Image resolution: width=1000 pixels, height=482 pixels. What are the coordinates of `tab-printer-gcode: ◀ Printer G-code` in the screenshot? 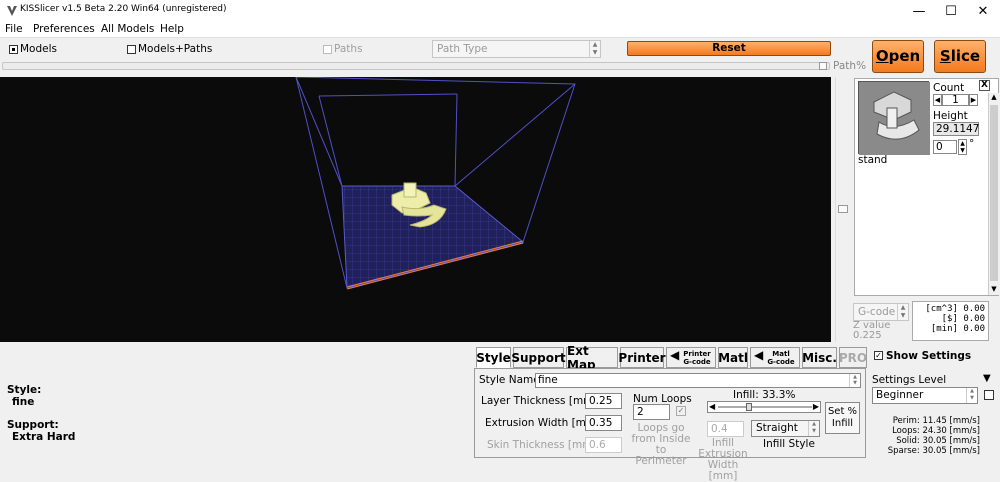 It's located at (691, 357).